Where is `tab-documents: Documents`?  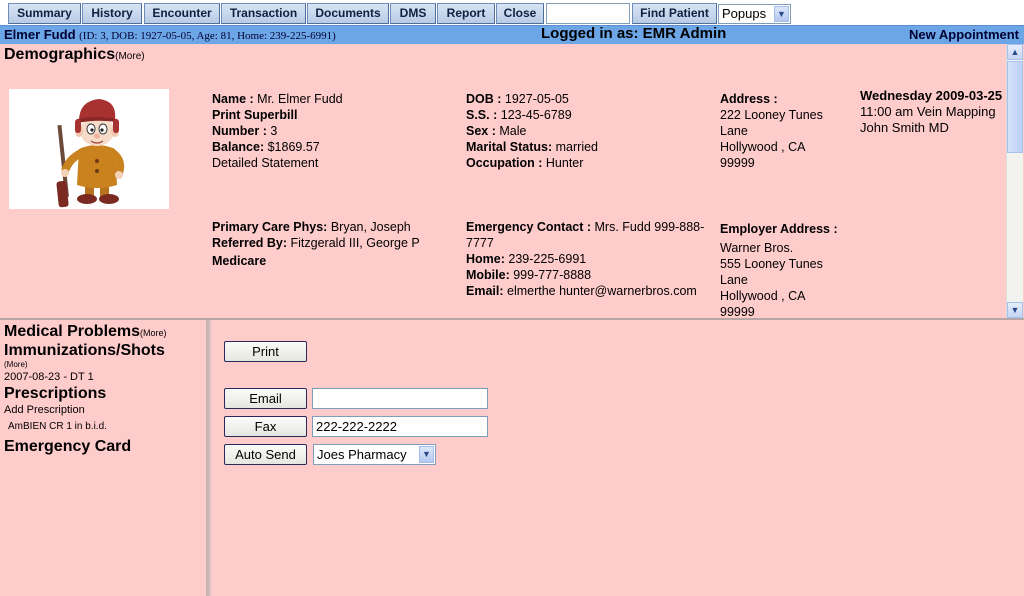 tab-documents: Documents is located at coordinates (348, 13).